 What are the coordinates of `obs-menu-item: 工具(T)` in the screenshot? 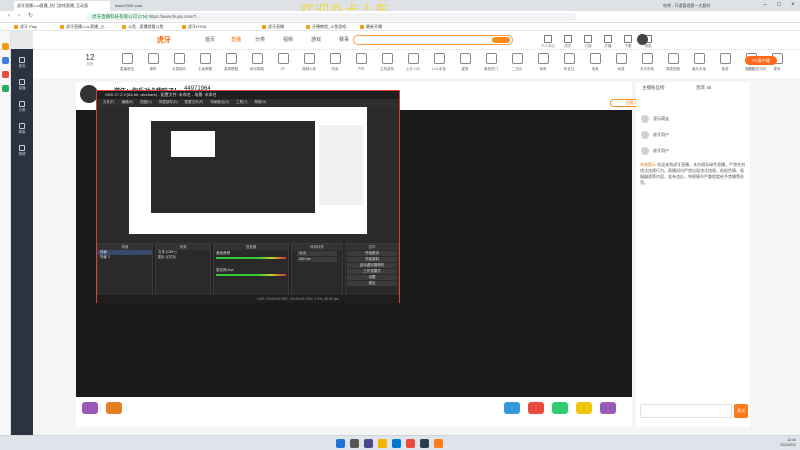 It's located at (241, 102).